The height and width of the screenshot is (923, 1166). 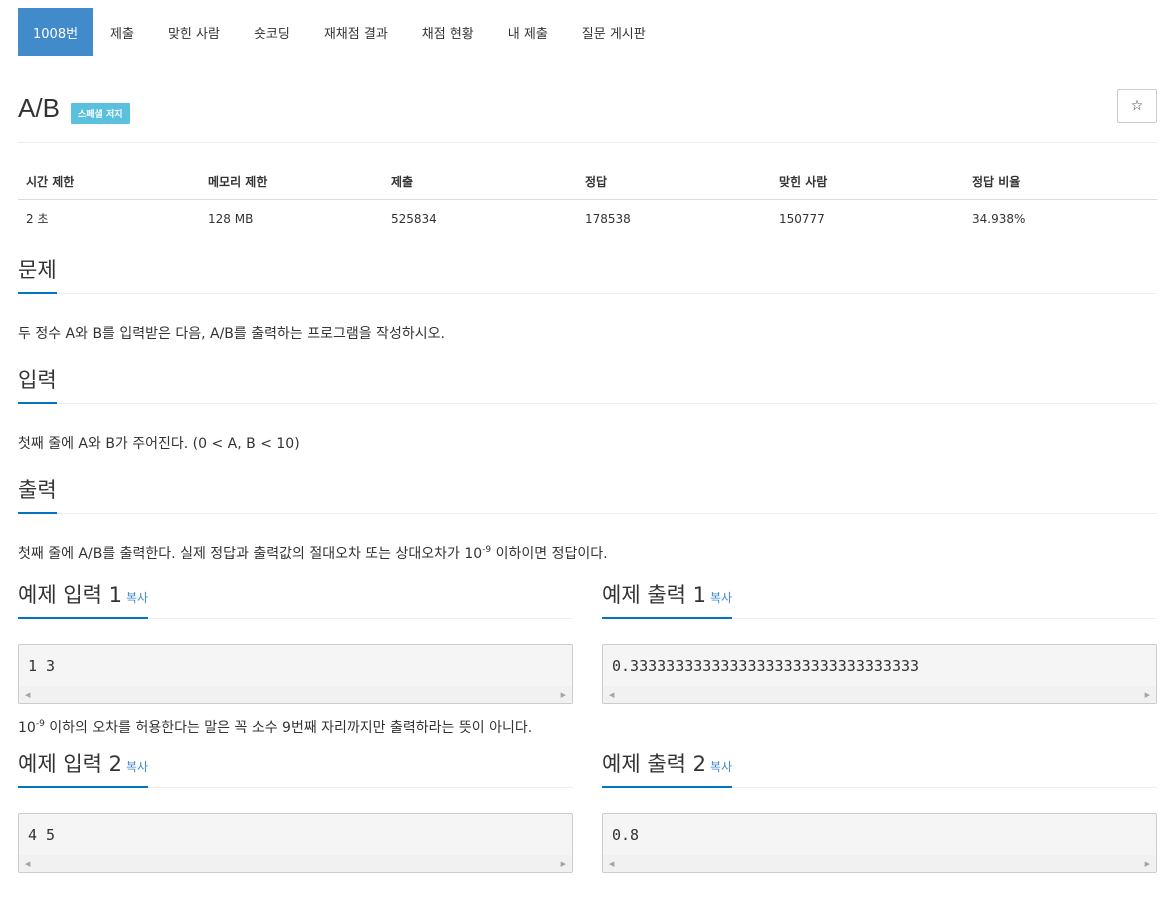 What do you see at coordinates (194, 32) in the screenshot?
I see `tab-solvers: 맞힌 사람` at bounding box center [194, 32].